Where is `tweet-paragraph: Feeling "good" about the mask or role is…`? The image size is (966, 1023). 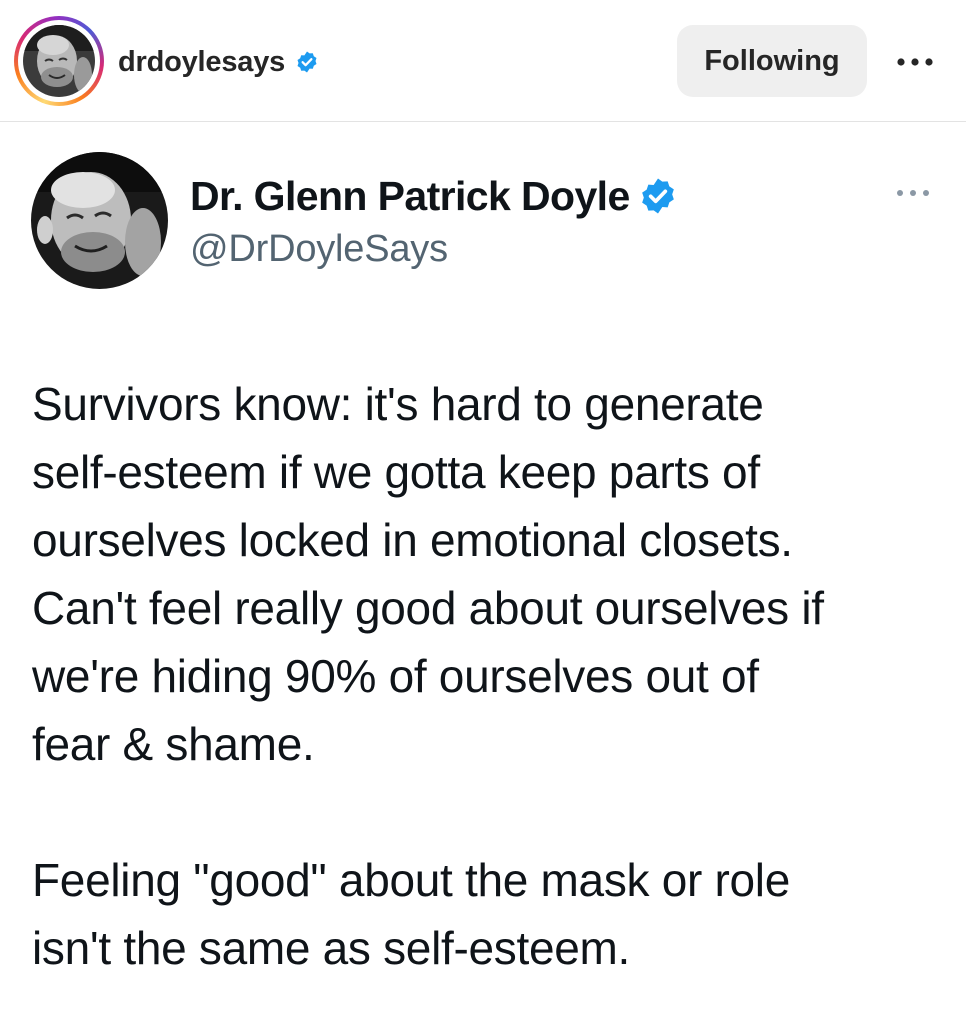
tweet-paragraph: Feeling "good" about the mask or role is… is located at coordinates (411, 914).